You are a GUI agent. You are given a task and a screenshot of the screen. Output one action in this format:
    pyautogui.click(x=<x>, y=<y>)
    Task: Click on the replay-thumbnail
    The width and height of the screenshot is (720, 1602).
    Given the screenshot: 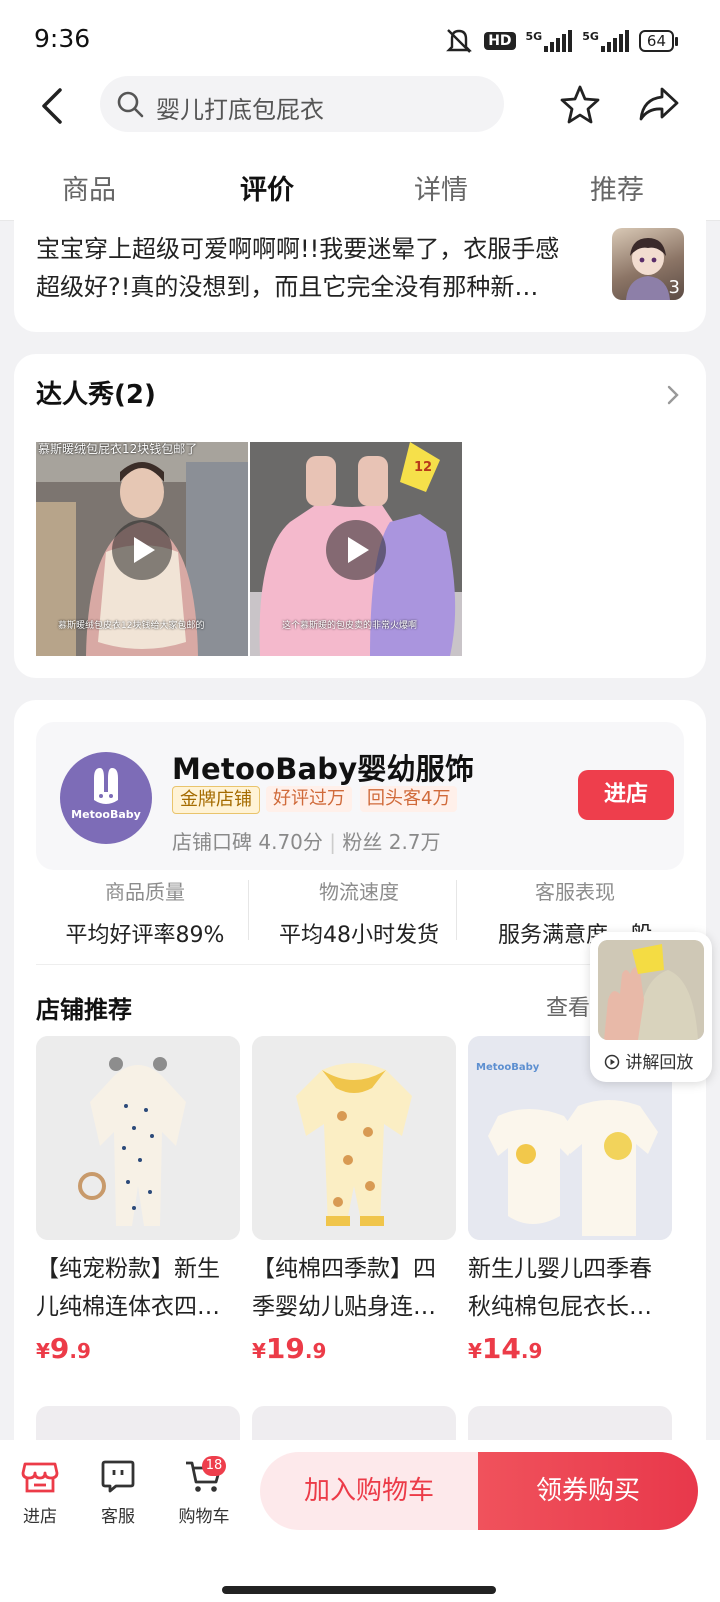 What is the action you would take?
    pyautogui.click(x=651, y=990)
    